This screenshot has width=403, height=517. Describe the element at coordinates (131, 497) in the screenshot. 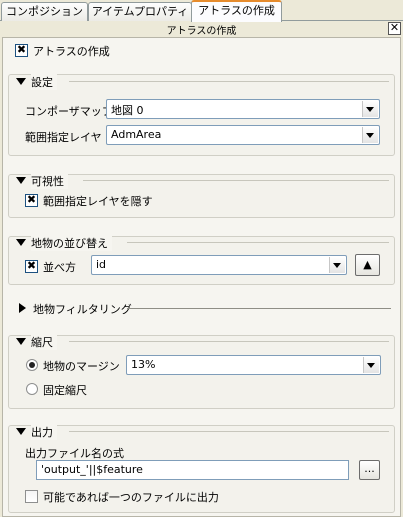

I see `single-file-label: 可能であれば一つのファイルに出力` at that location.